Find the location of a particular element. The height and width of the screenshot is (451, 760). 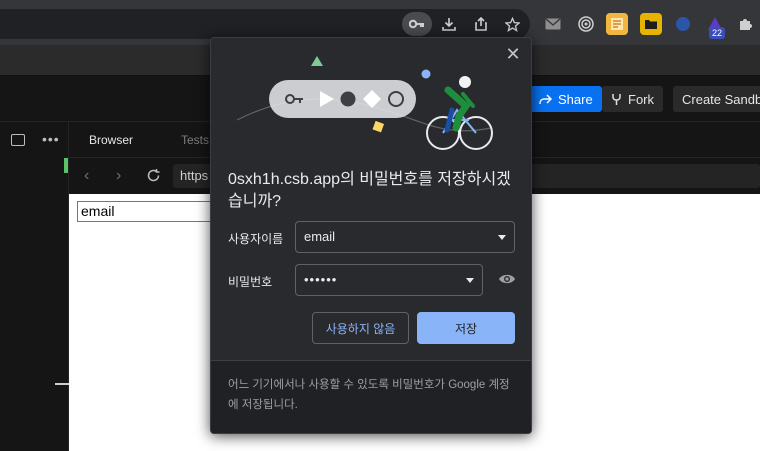

share-page-icon is located at coordinates (481, 24).